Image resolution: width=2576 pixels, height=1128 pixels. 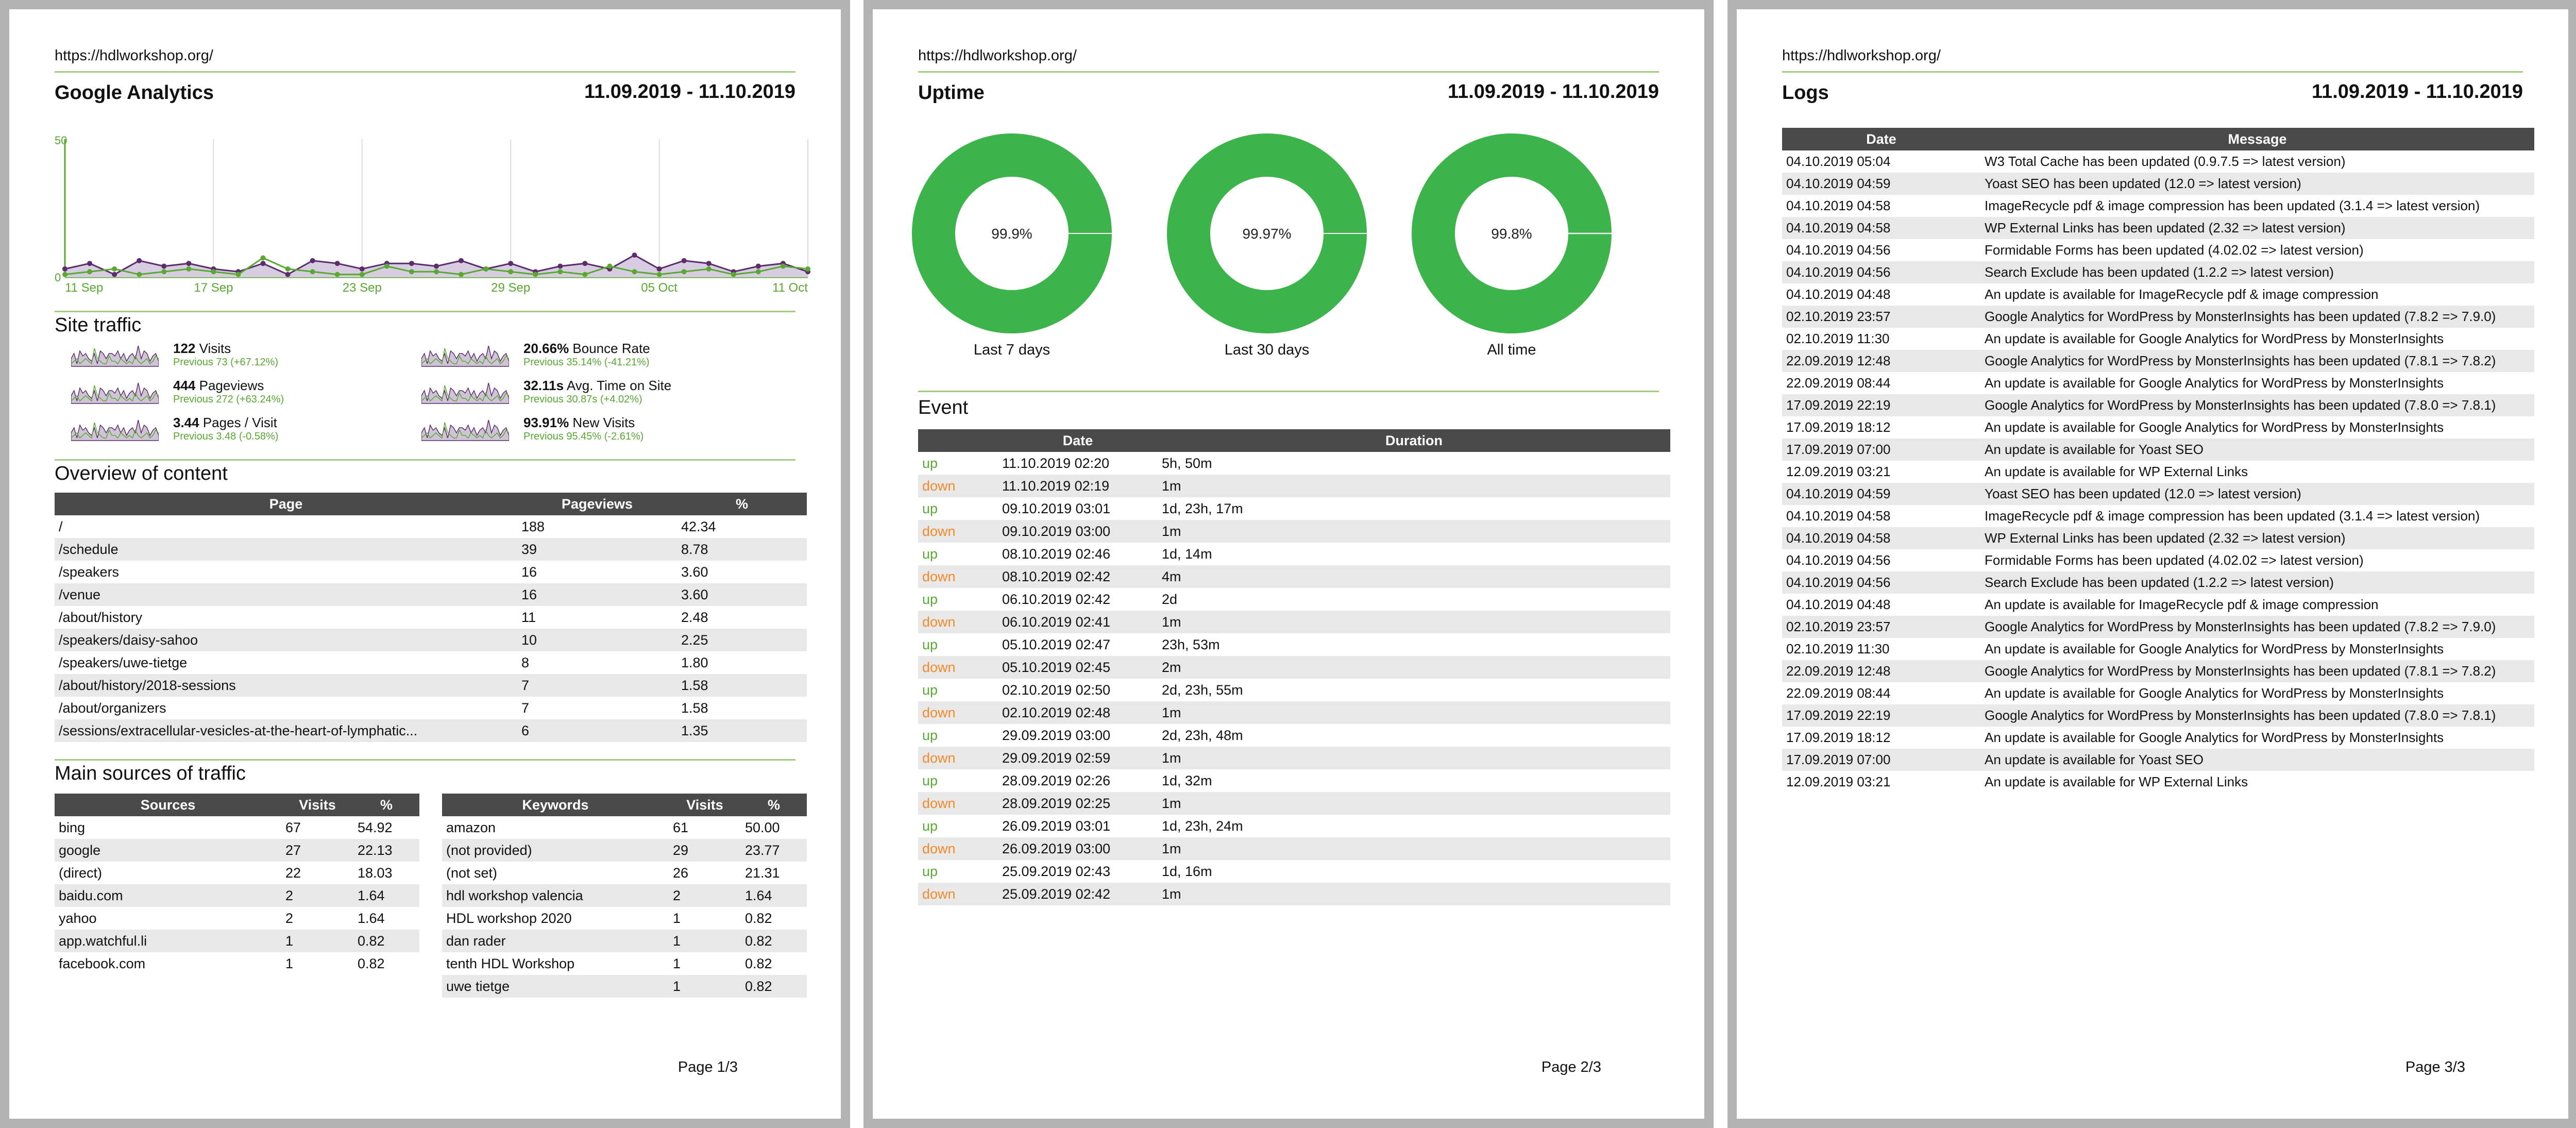 What do you see at coordinates (1170, 599) in the screenshot?
I see `table-cell: 2d` at bounding box center [1170, 599].